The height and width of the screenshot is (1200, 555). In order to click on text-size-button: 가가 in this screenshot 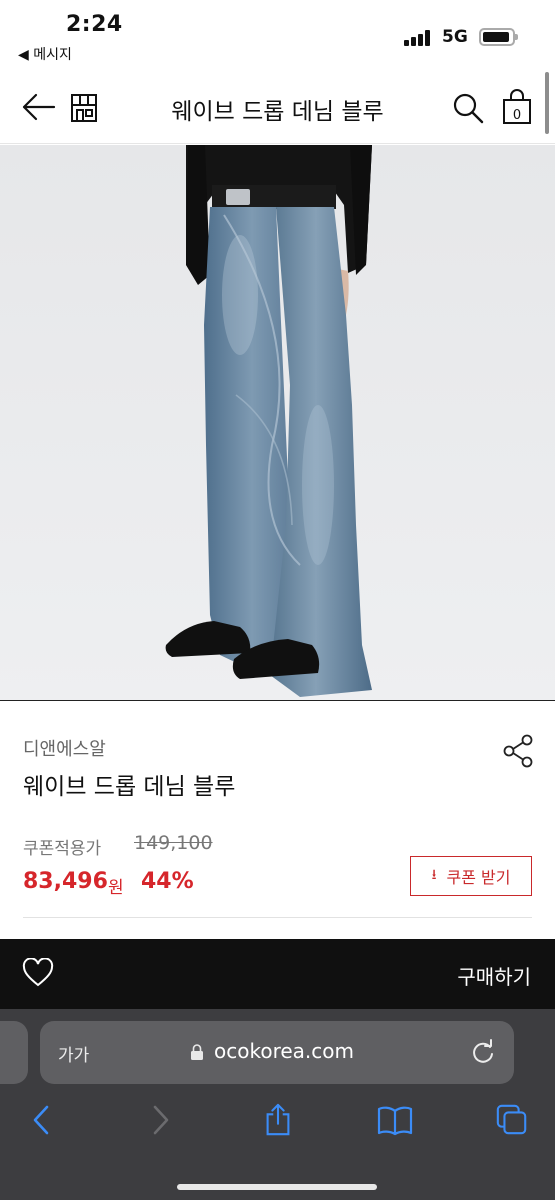, I will do `click(73, 1053)`.